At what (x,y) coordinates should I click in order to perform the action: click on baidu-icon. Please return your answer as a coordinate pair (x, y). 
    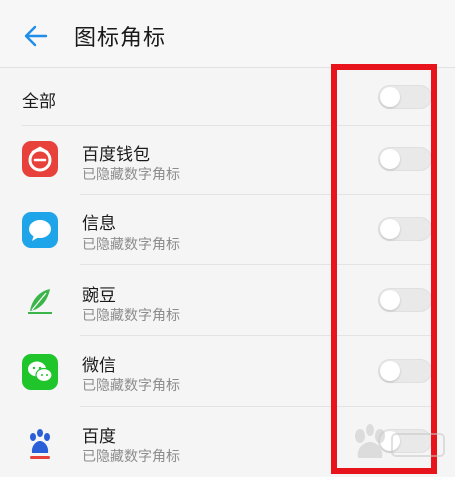
    Looking at the image, I should click on (40, 443).